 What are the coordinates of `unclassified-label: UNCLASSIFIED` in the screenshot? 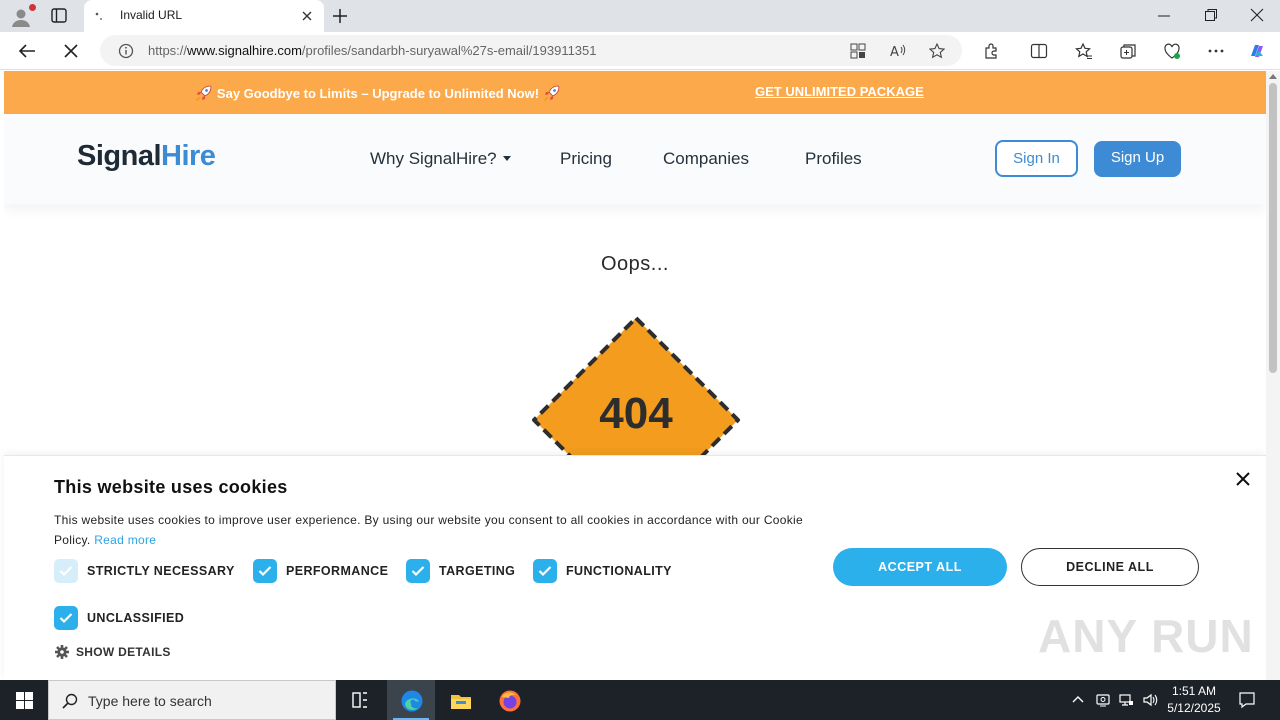 It's located at (136, 618).